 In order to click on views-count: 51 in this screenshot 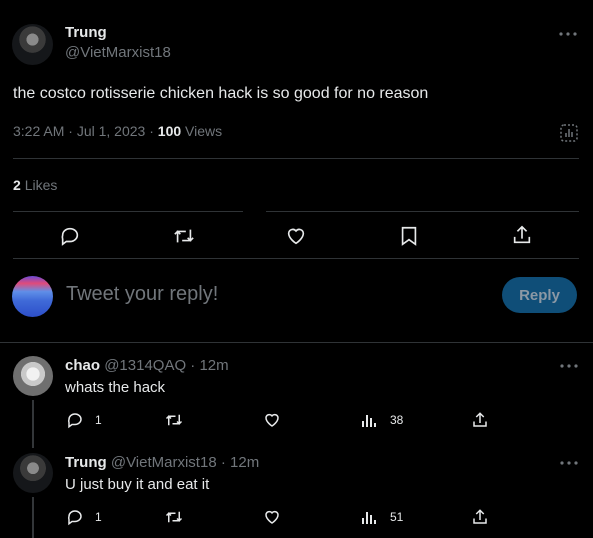, I will do `click(397, 517)`.